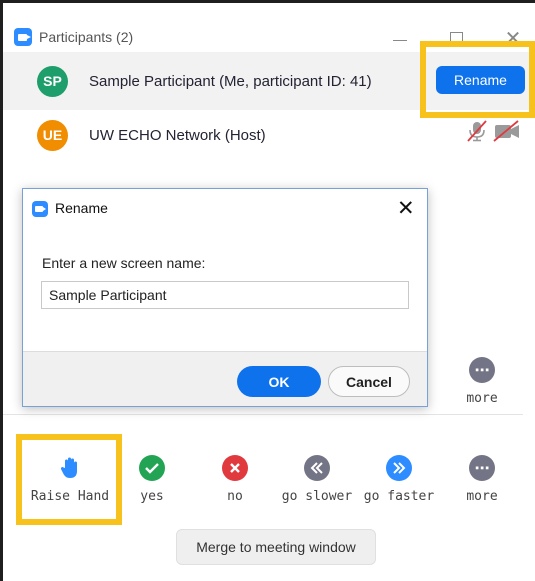  I want to click on ok-button: OK, so click(279, 381).